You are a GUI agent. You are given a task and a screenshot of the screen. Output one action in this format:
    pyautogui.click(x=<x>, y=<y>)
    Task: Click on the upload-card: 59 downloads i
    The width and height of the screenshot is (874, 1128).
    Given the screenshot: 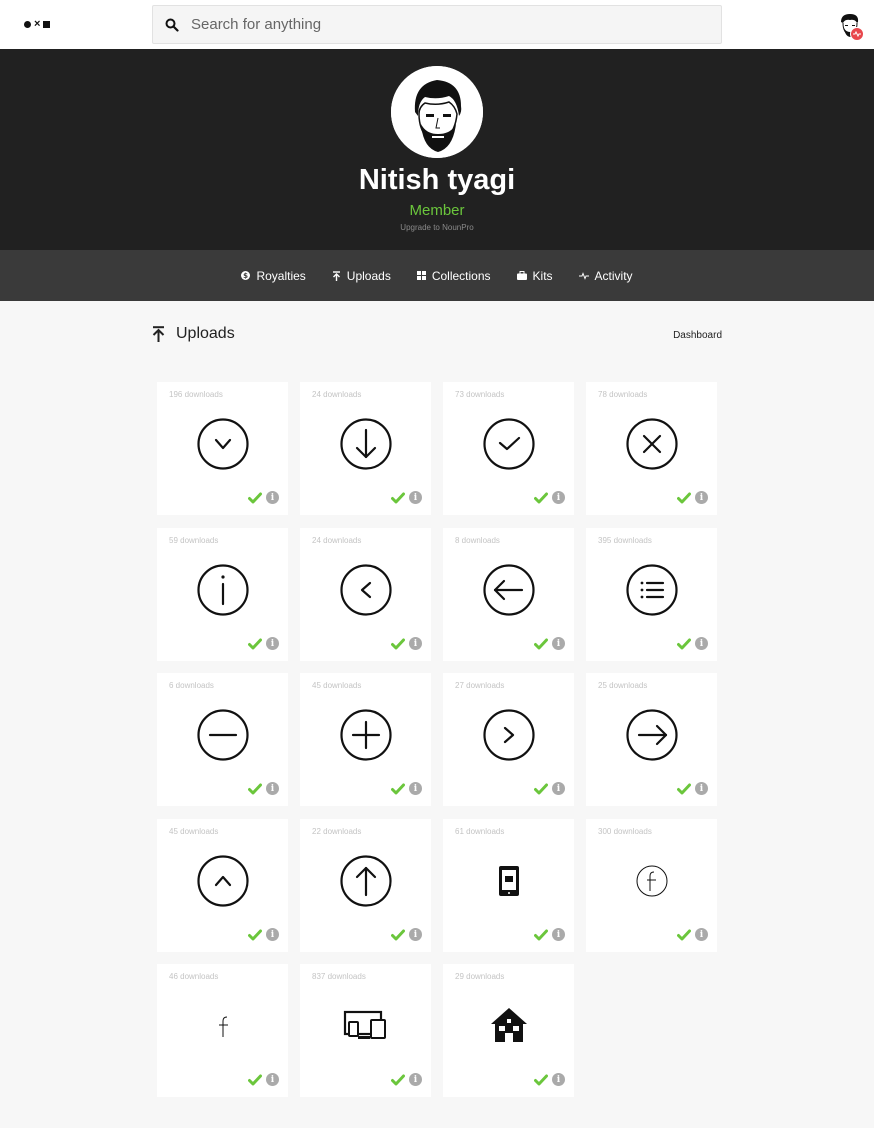 What is the action you would take?
    pyautogui.click(x=222, y=594)
    